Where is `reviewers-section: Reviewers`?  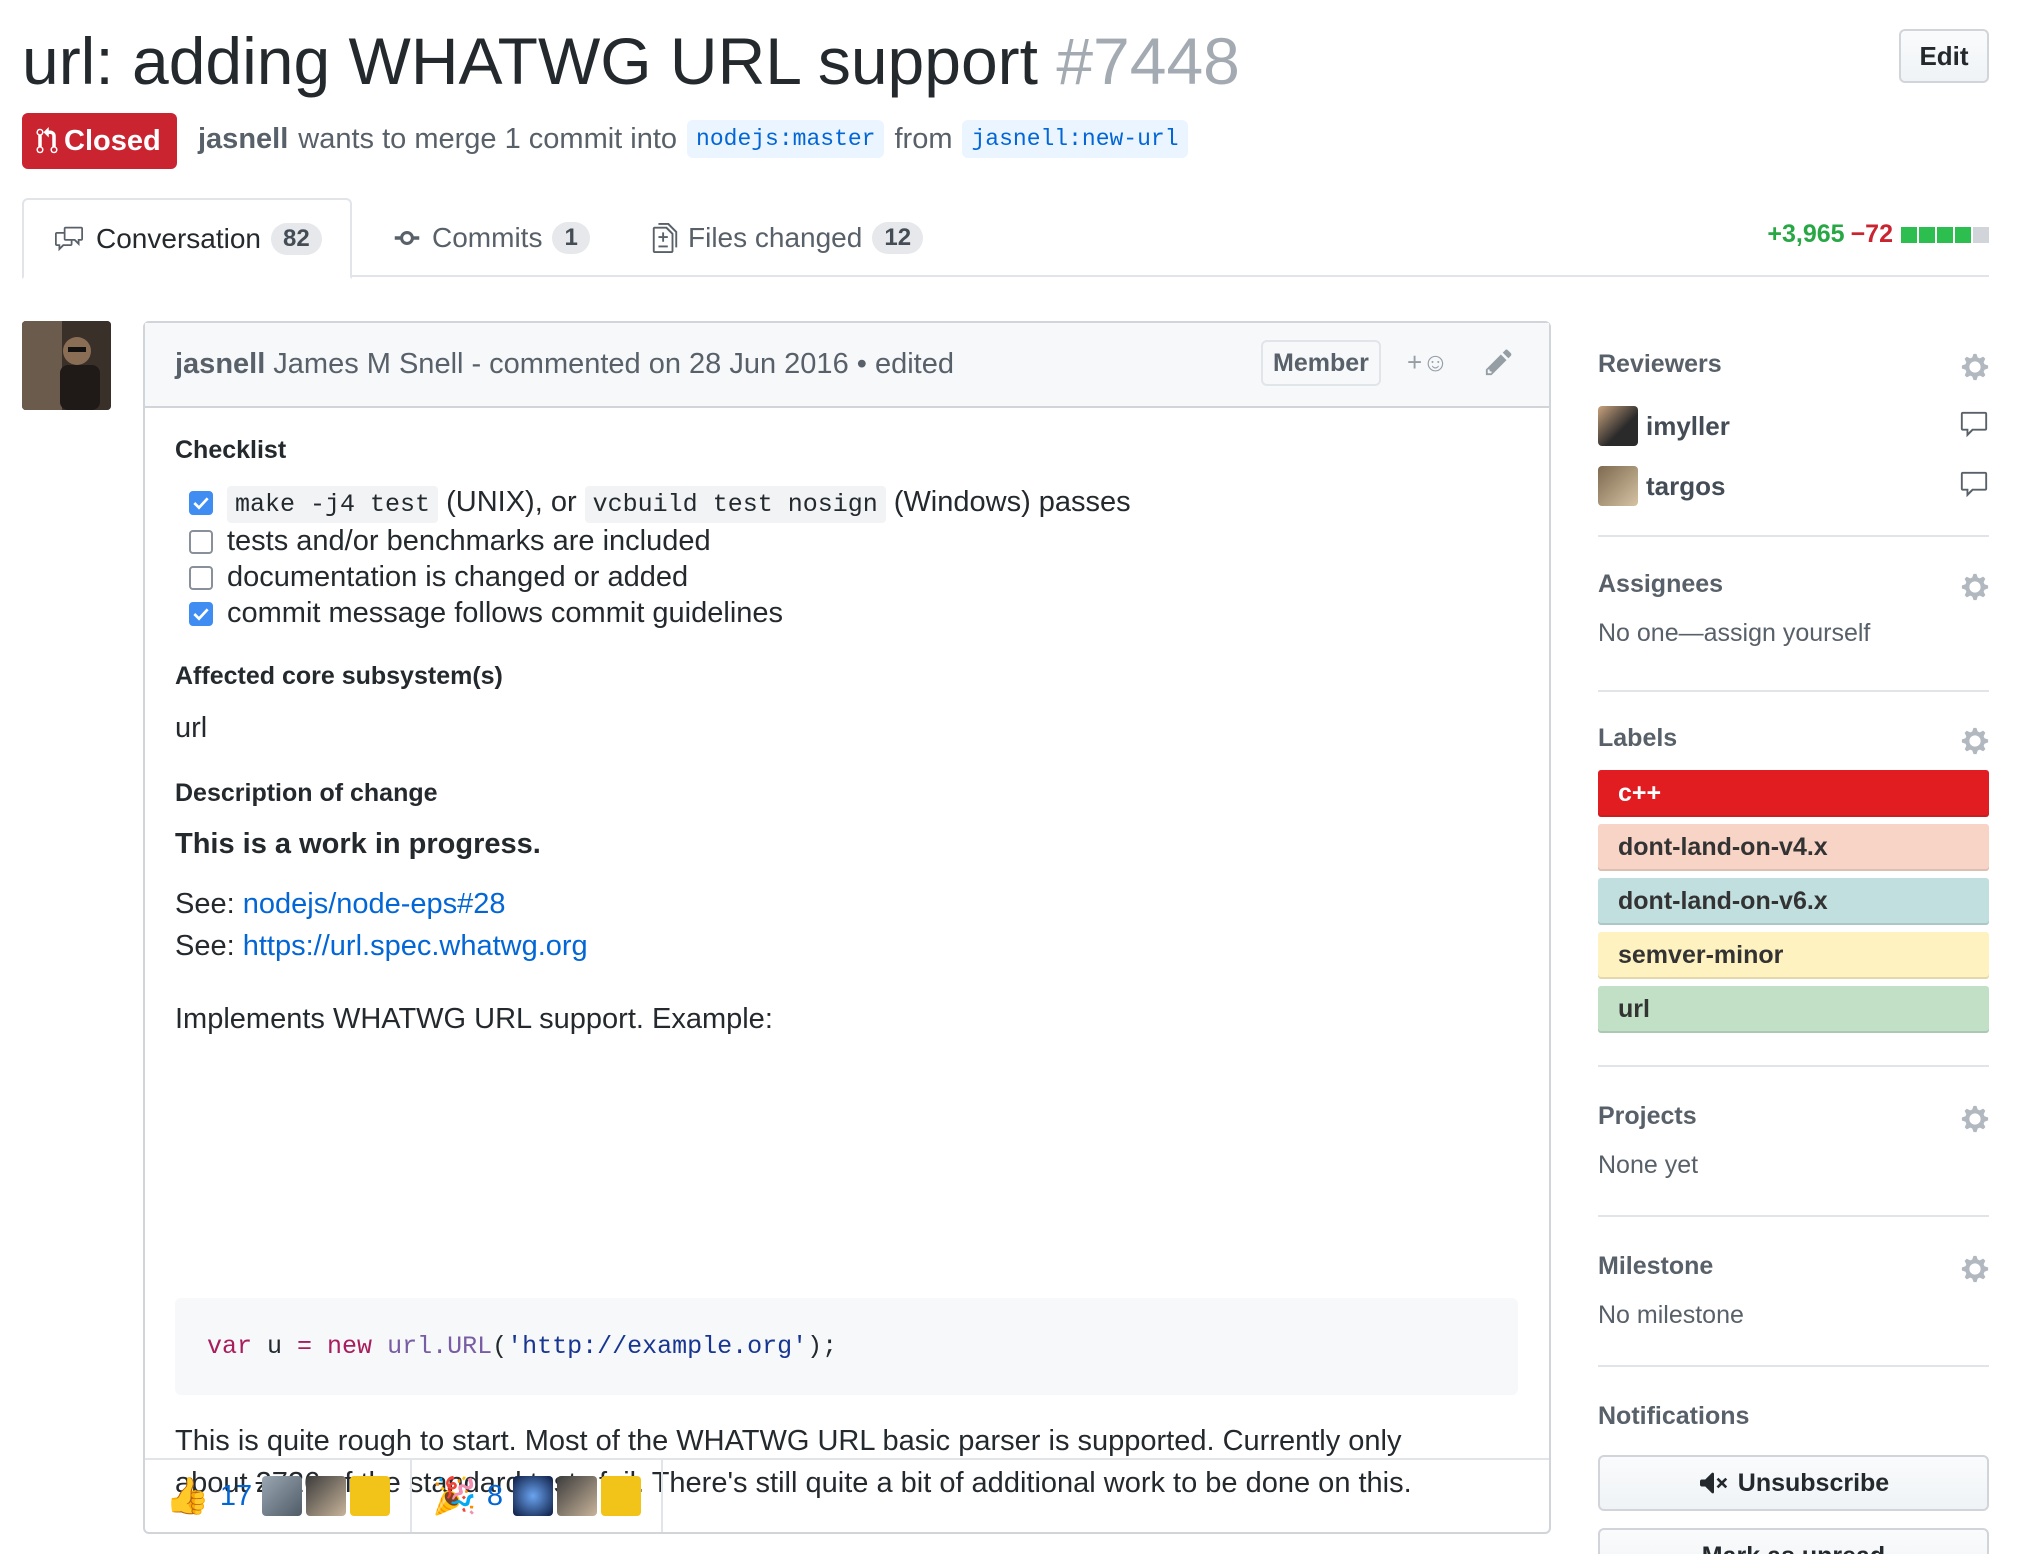 reviewers-section: Reviewers is located at coordinates (1793, 366).